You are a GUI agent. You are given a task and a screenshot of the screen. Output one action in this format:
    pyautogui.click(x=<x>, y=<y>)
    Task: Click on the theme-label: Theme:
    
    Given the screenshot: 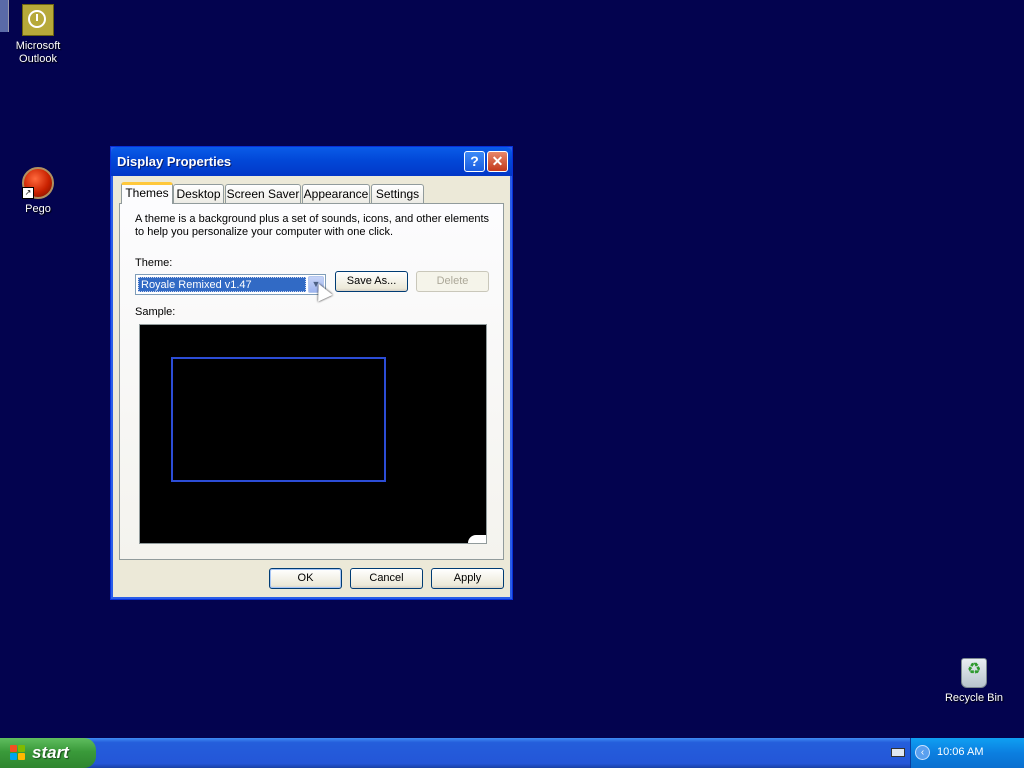 What is the action you would take?
    pyautogui.click(x=154, y=263)
    